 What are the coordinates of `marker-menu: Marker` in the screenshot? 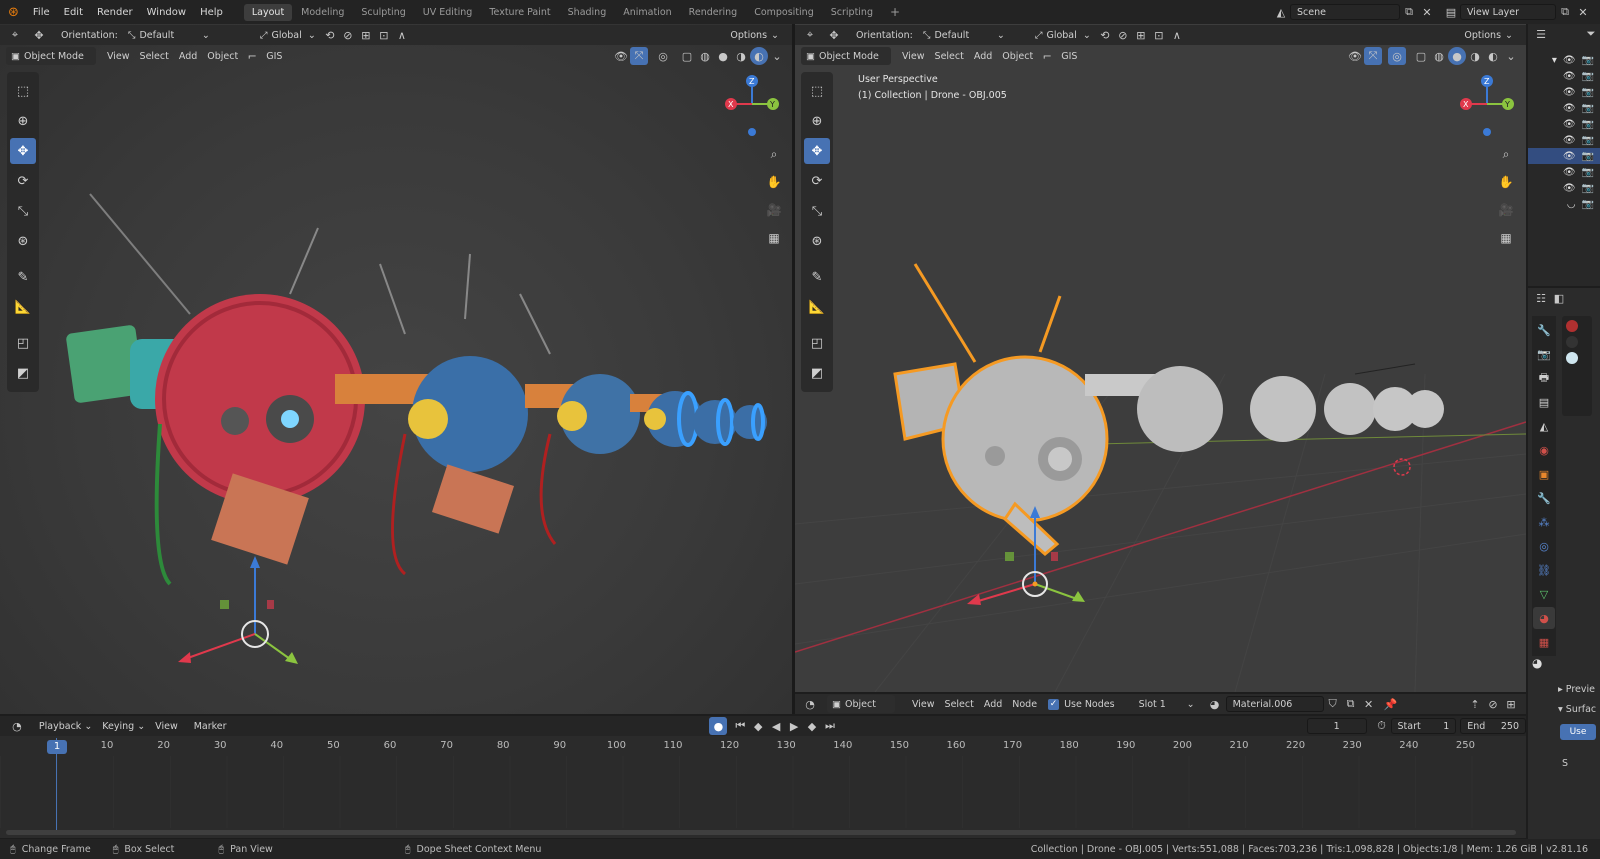 It's located at (210, 726).